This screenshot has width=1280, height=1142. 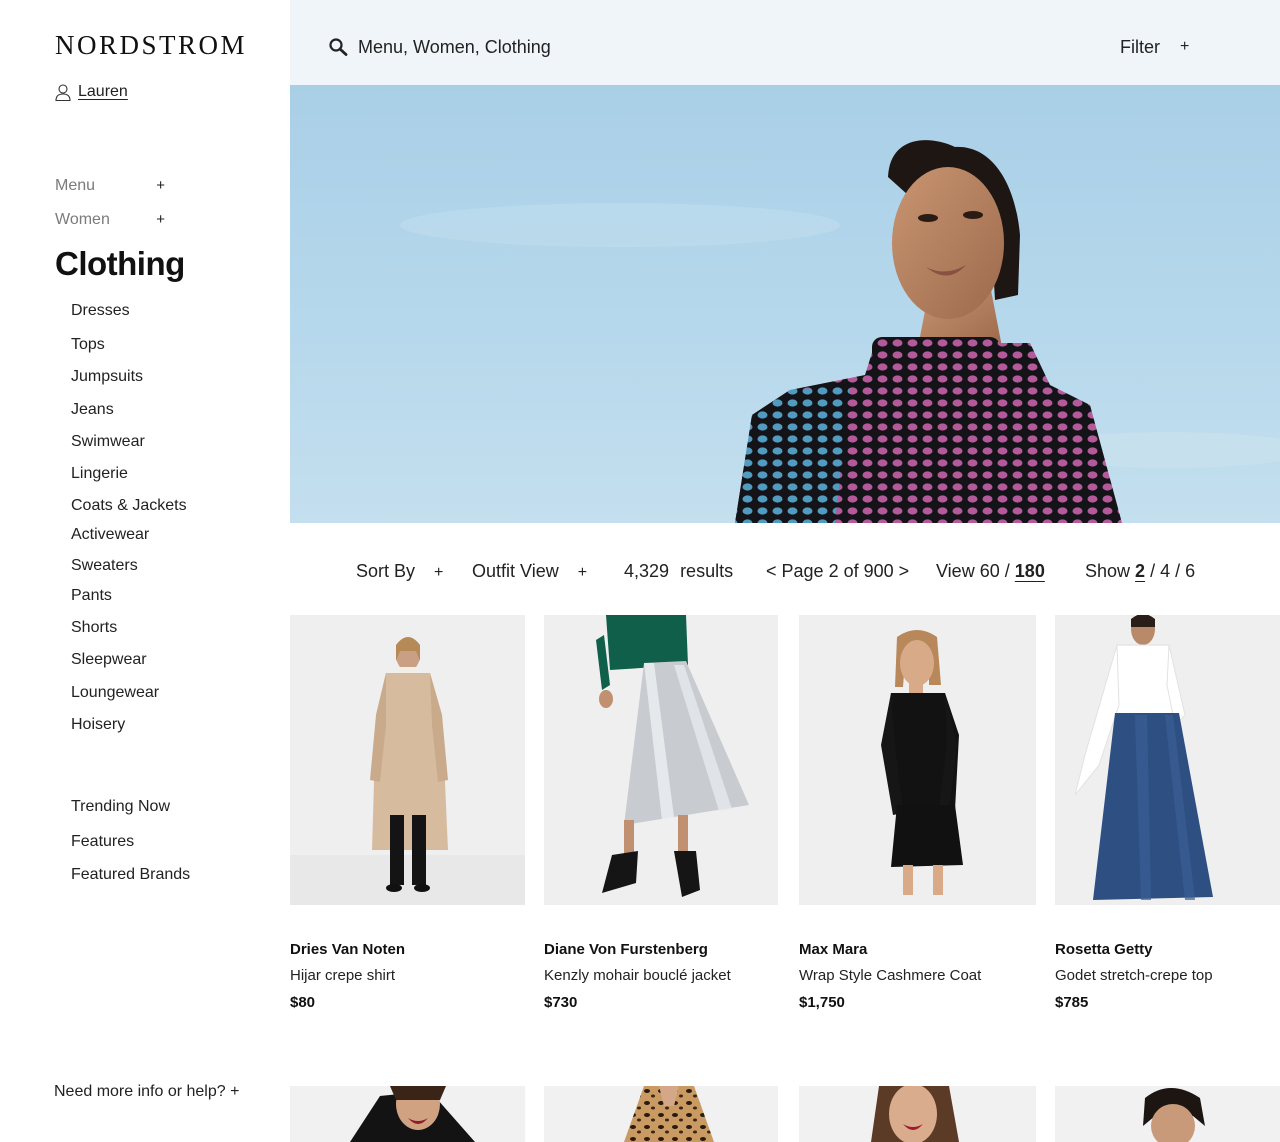 I want to click on product-price: $80, so click(x=303, y=1002).